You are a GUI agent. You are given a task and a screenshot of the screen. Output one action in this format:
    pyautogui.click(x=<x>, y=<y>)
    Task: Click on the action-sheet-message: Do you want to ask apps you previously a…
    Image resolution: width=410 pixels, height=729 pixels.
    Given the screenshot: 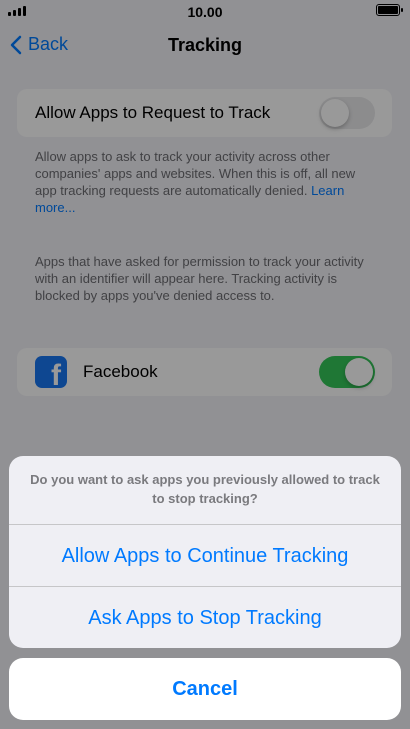 What is the action you would take?
    pyautogui.click(x=205, y=489)
    